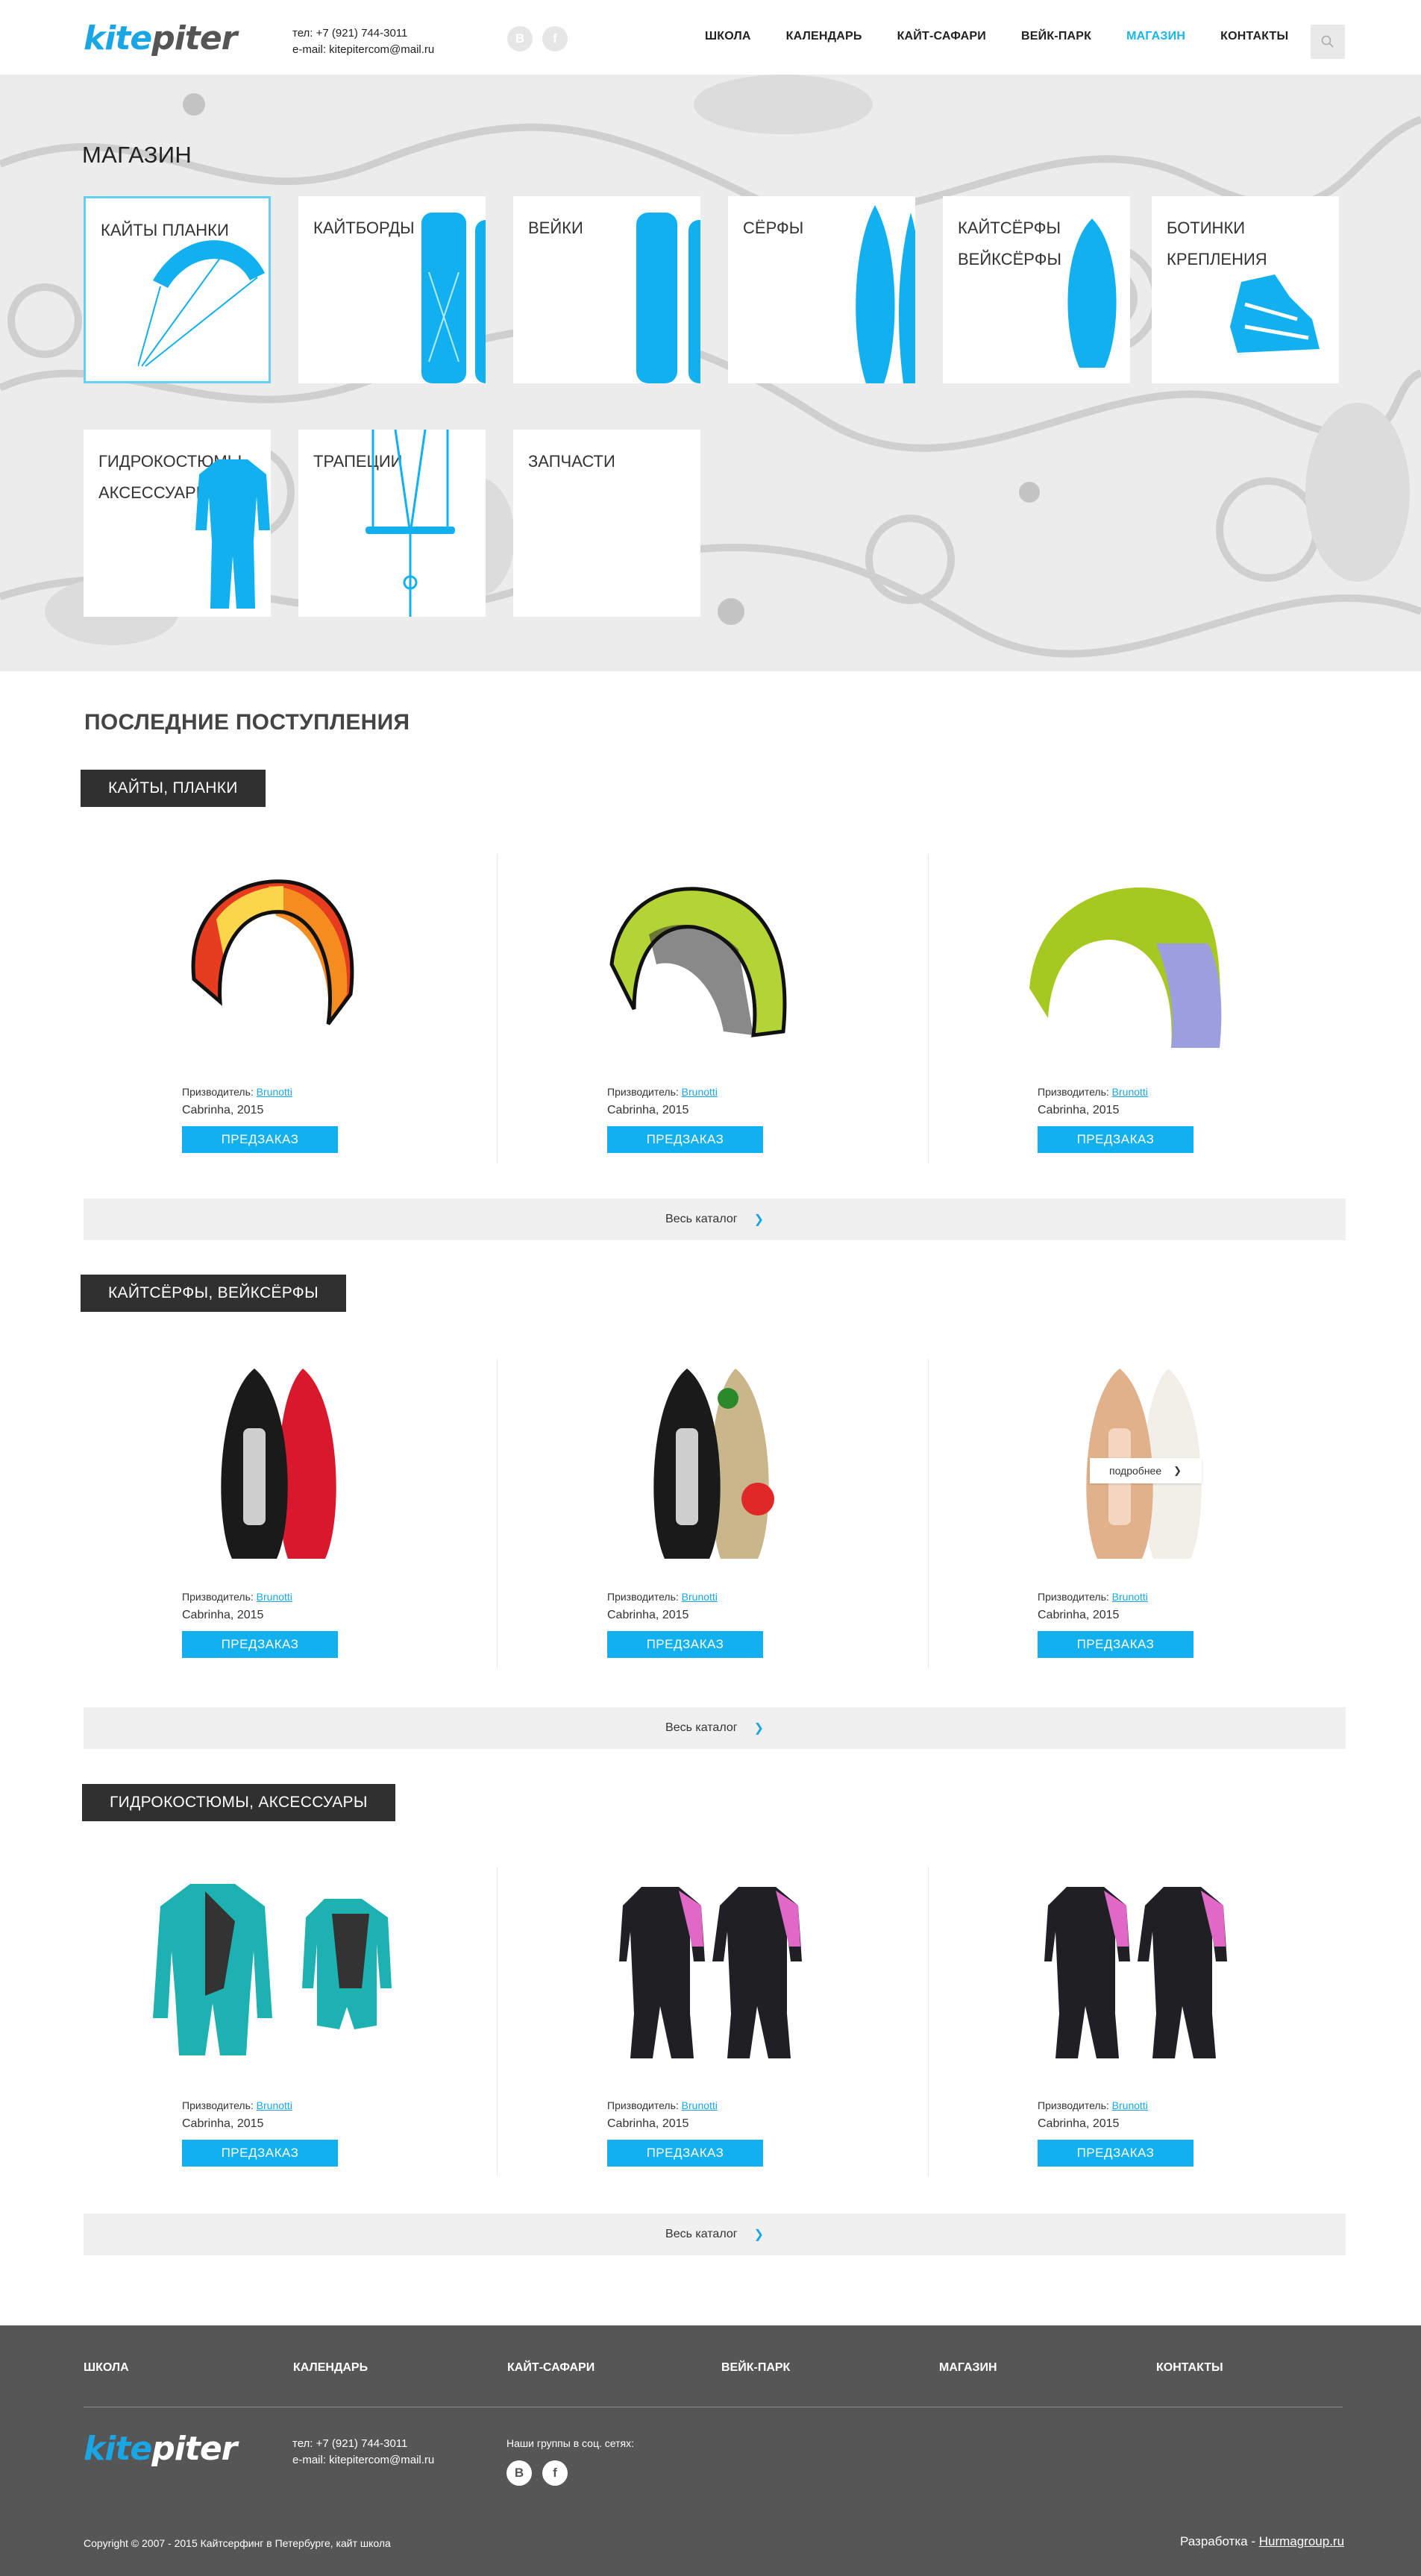 The image size is (1421, 2576). What do you see at coordinates (1092, 293) in the screenshot?
I see `kitesurf-icon` at bounding box center [1092, 293].